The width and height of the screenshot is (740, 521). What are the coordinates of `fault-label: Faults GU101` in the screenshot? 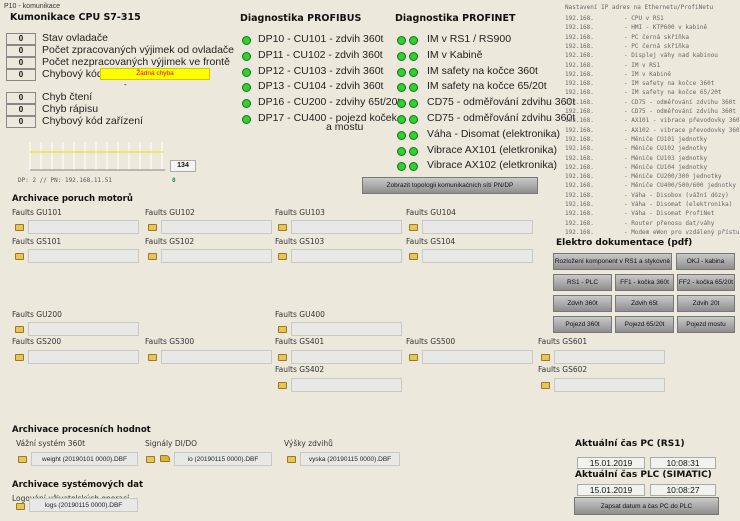 It's located at (37, 212).